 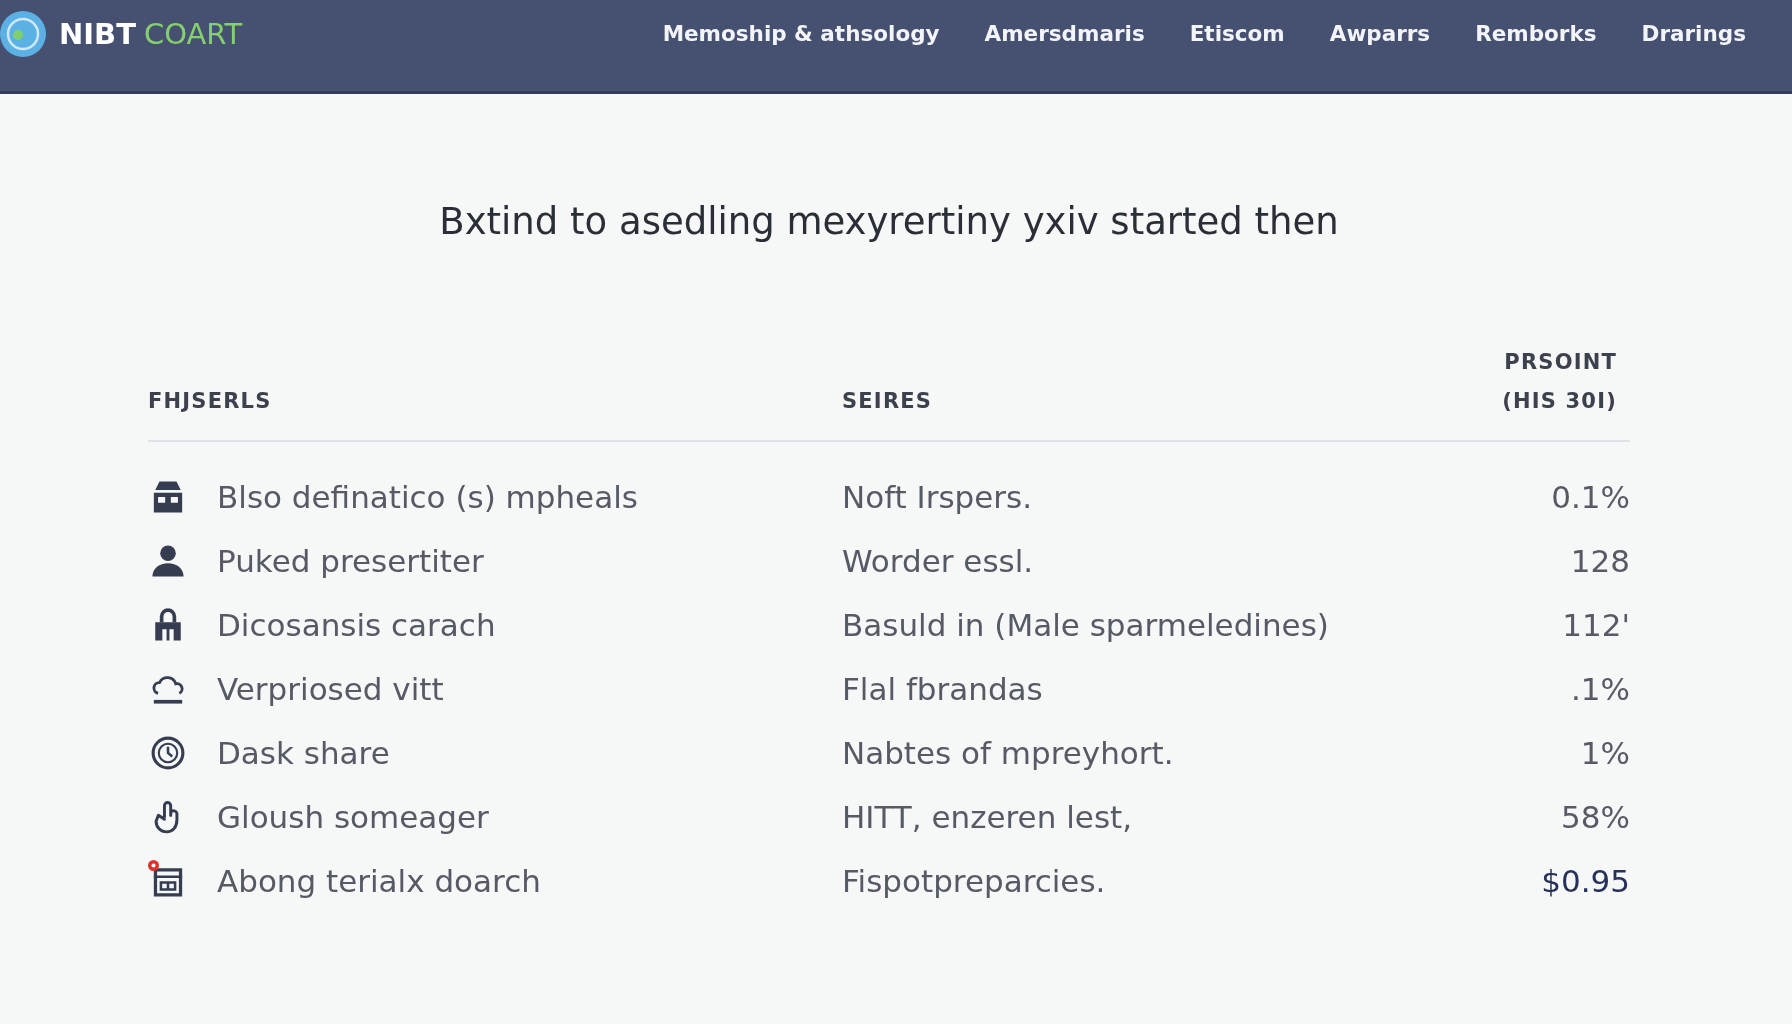 What do you see at coordinates (379, 881) in the screenshot?
I see `item-name: Abong terialx doarch` at bounding box center [379, 881].